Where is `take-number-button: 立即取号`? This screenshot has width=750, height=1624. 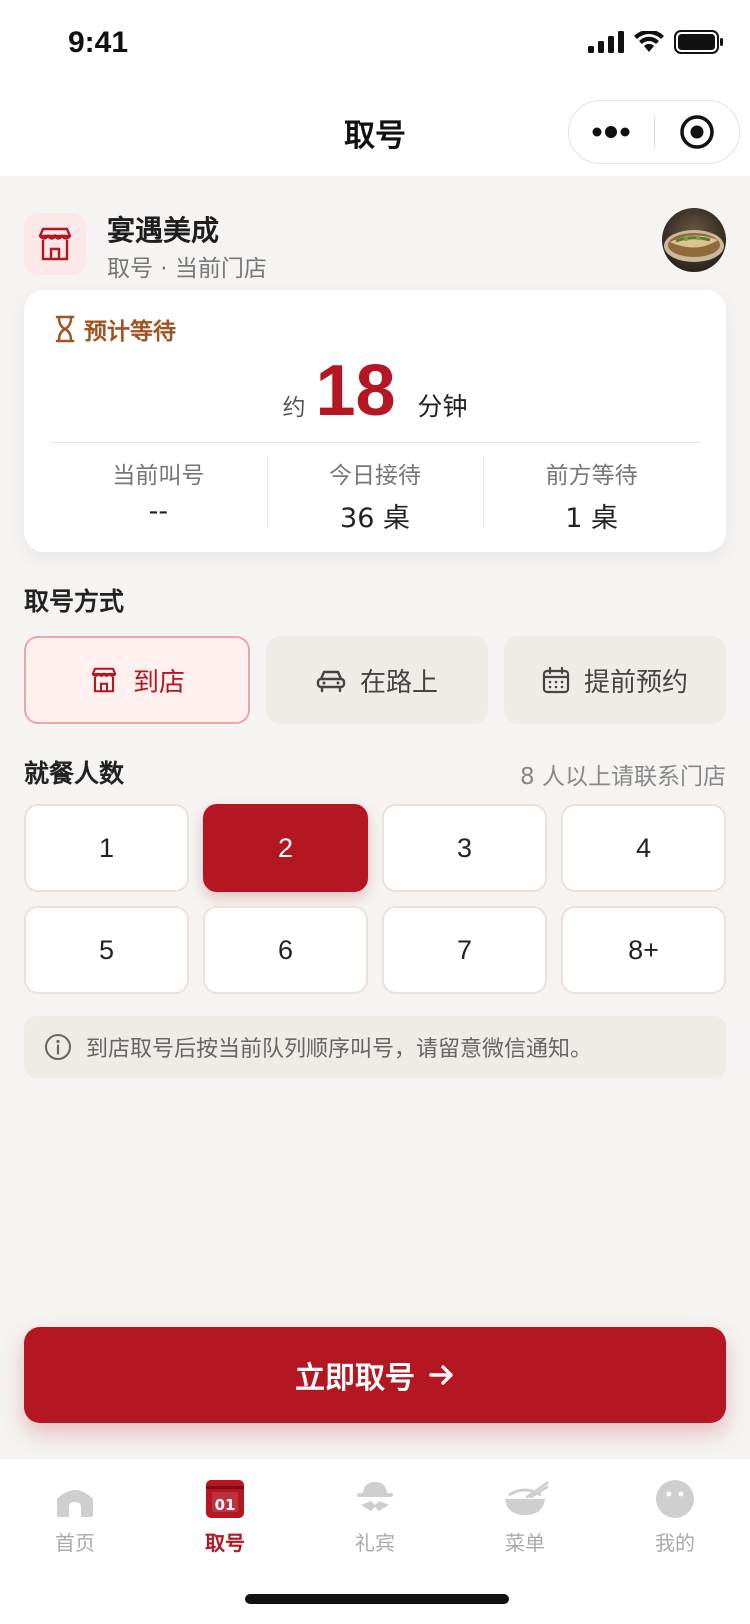
take-number-button: 立即取号 is located at coordinates (375, 1375).